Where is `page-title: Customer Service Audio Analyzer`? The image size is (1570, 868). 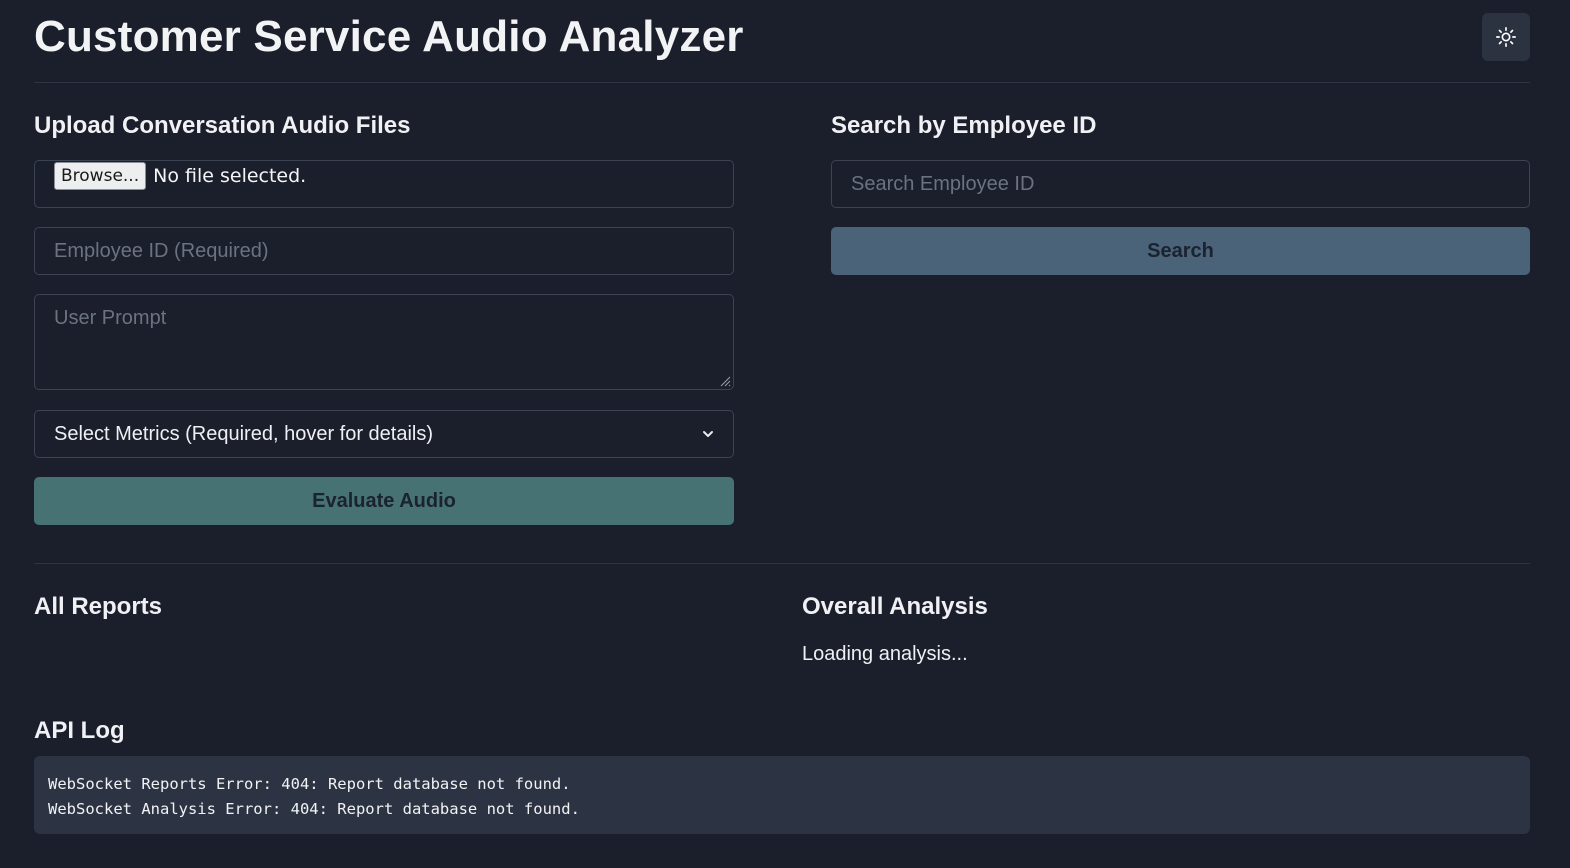
page-title: Customer Service Audio Analyzer is located at coordinates (389, 36).